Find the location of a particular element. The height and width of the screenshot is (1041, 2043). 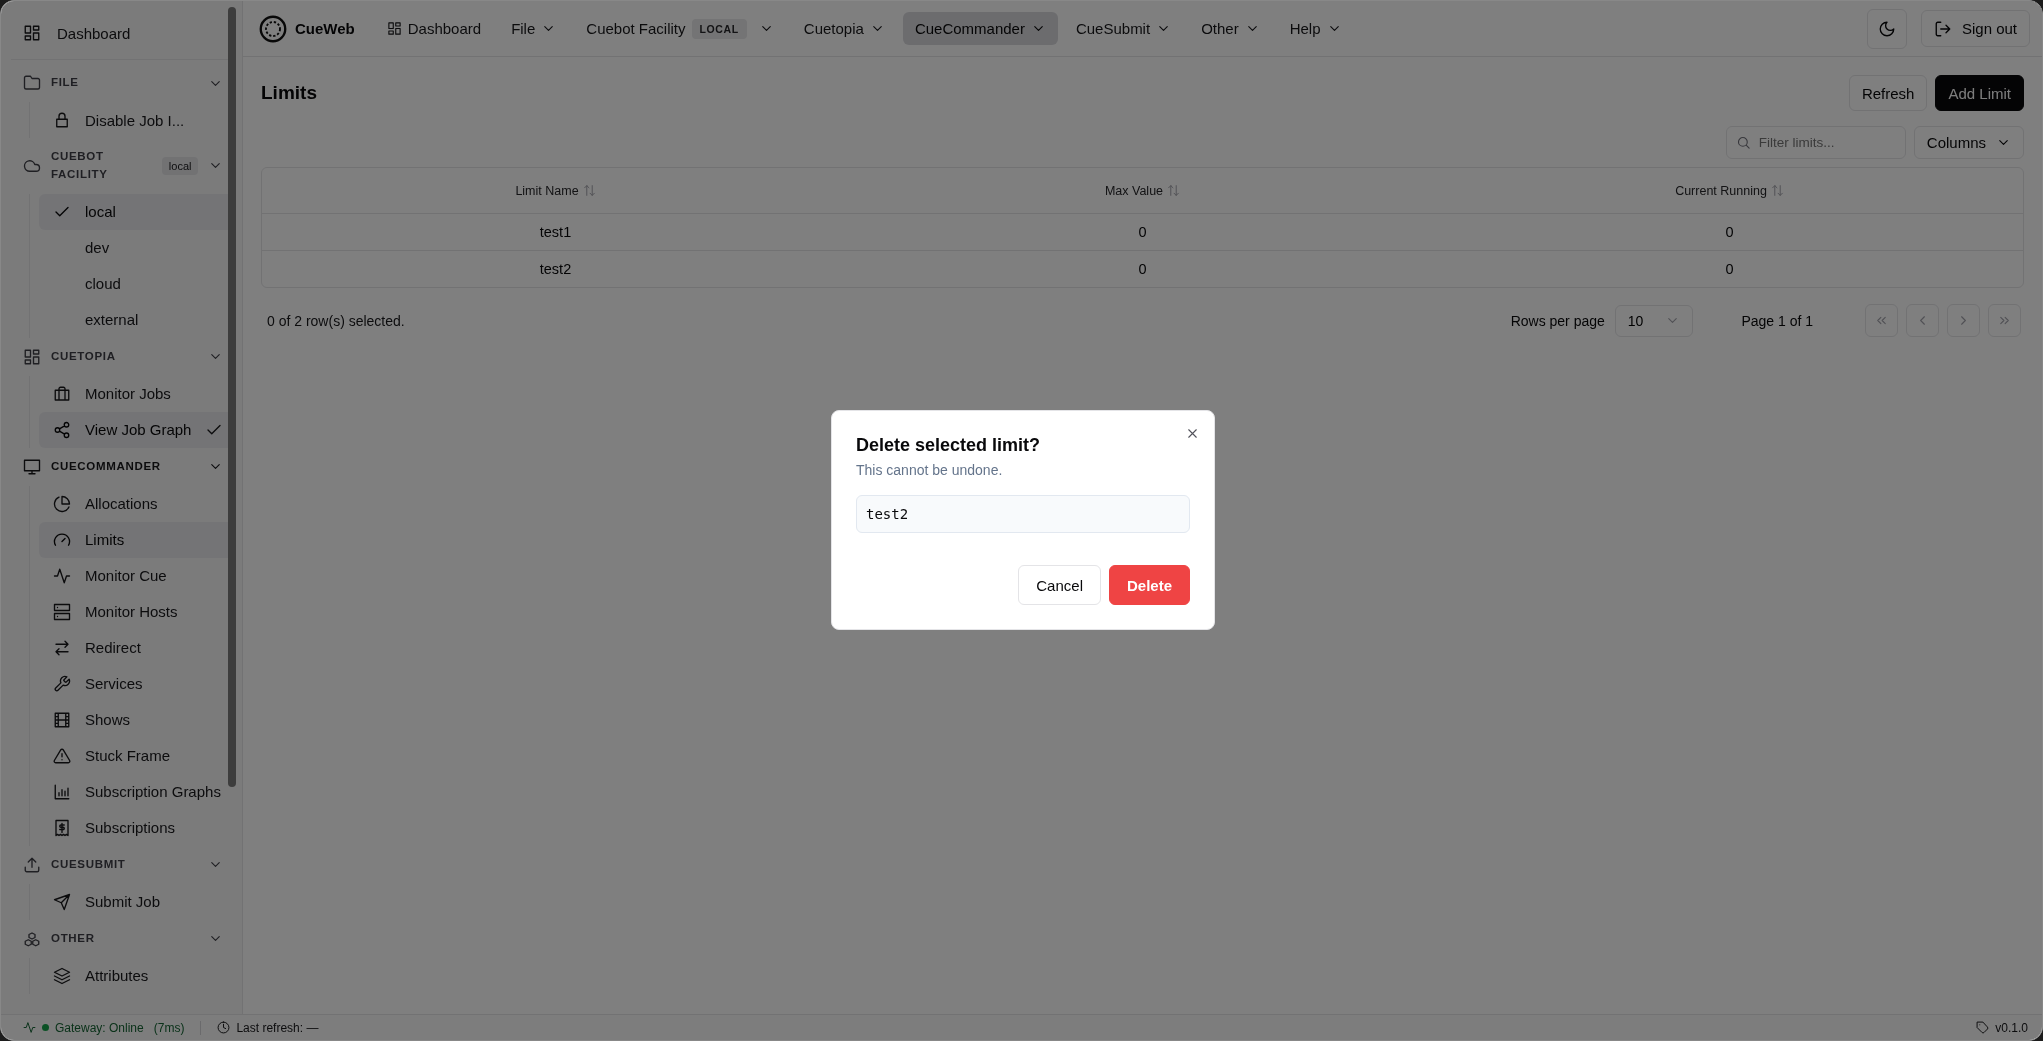

nav-menu: Other is located at coordinates (1230, 28).